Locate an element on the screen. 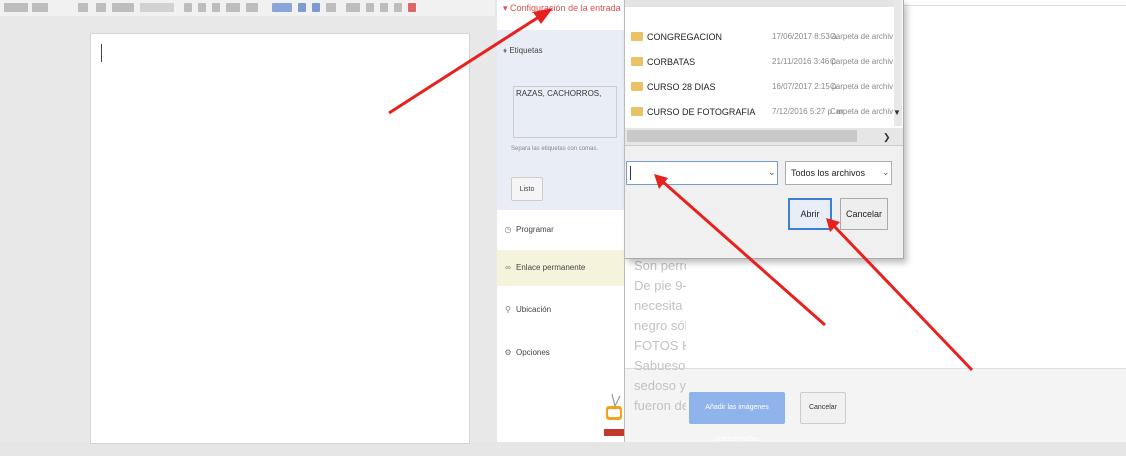 Image resolution: width=1126 pixels, height=456 pixels. post-settings-link: ▾ Configuración de la entrada is located at coordinates (562, 8).